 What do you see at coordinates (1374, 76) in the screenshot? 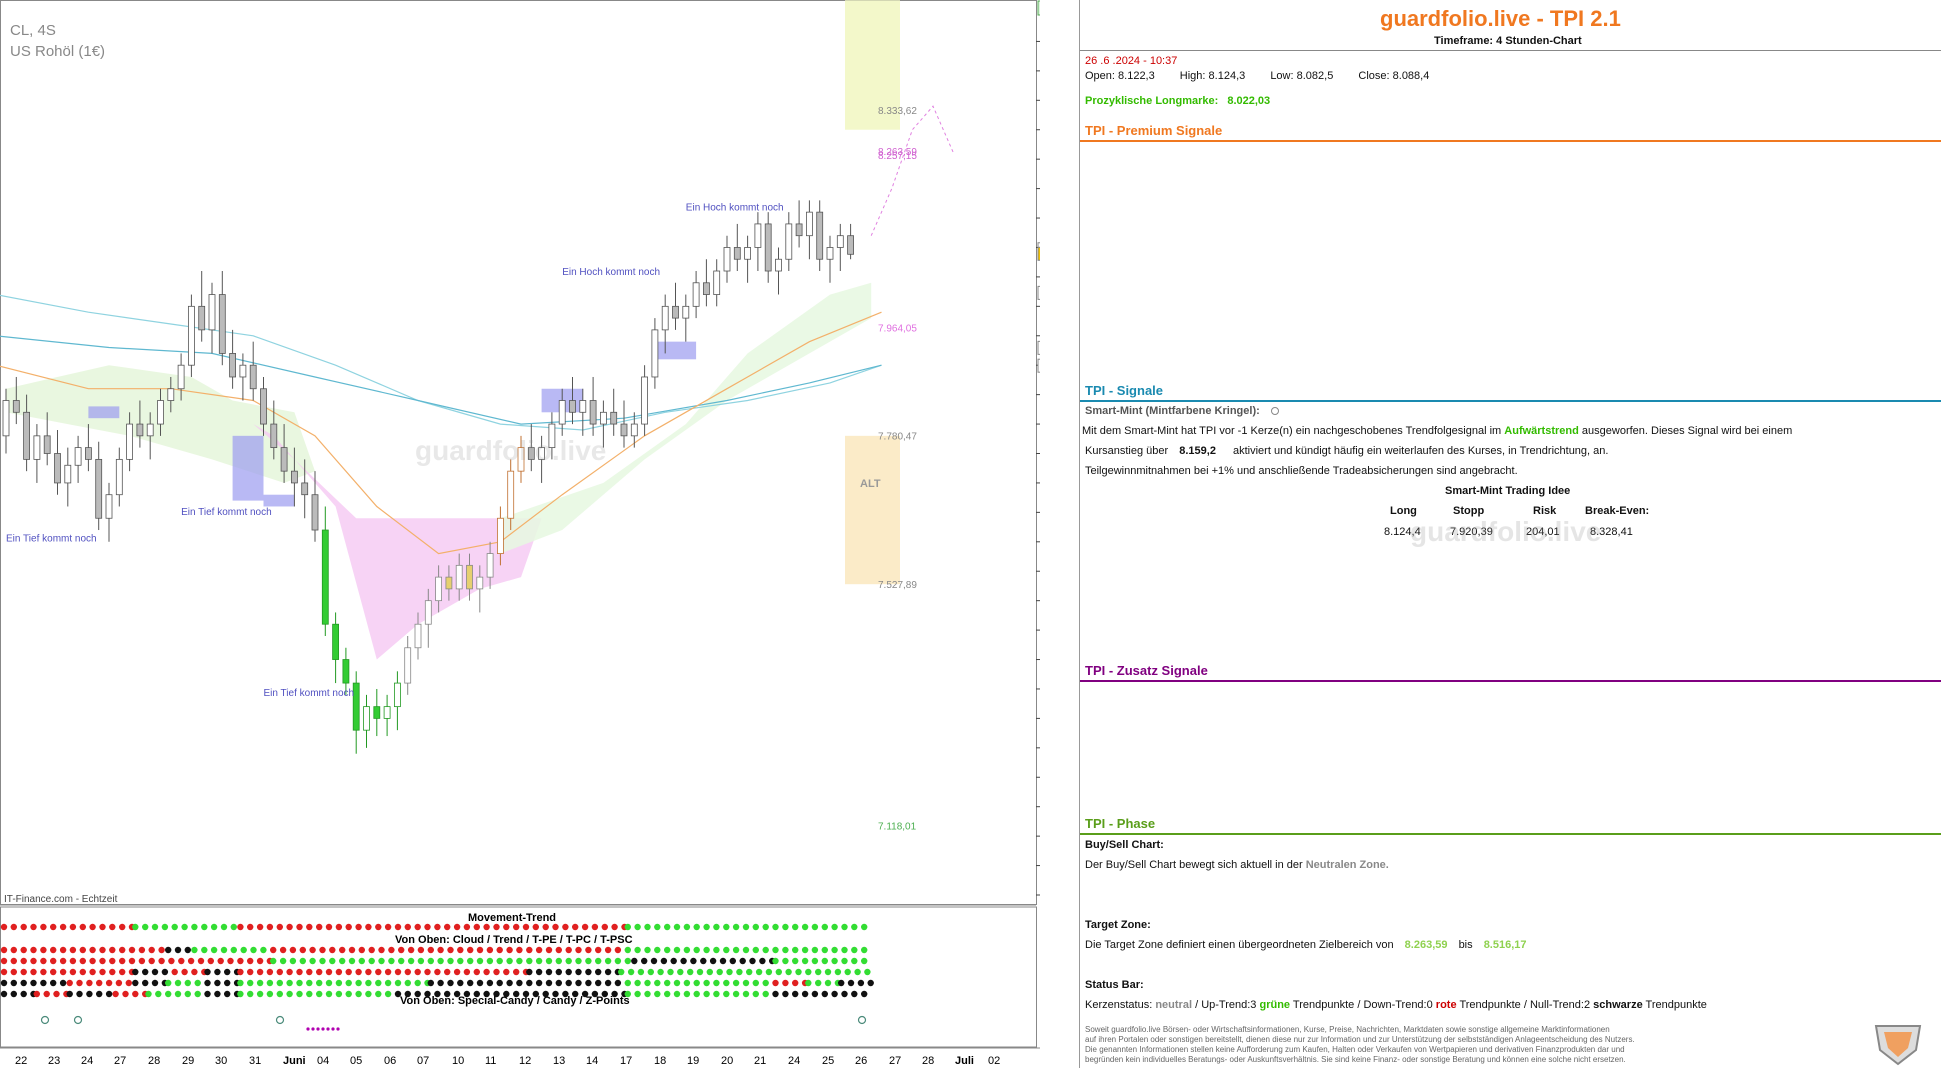
I see `close-label: Close:` at bounding box center [1374, 76].